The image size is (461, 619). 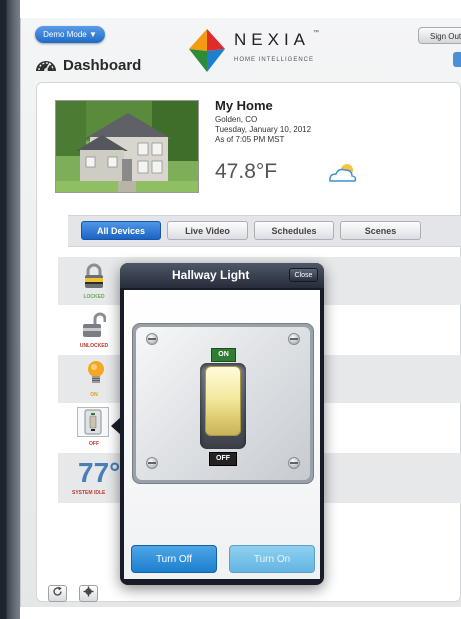 I want to click on close-button: Close, so click(x=303, y=275).